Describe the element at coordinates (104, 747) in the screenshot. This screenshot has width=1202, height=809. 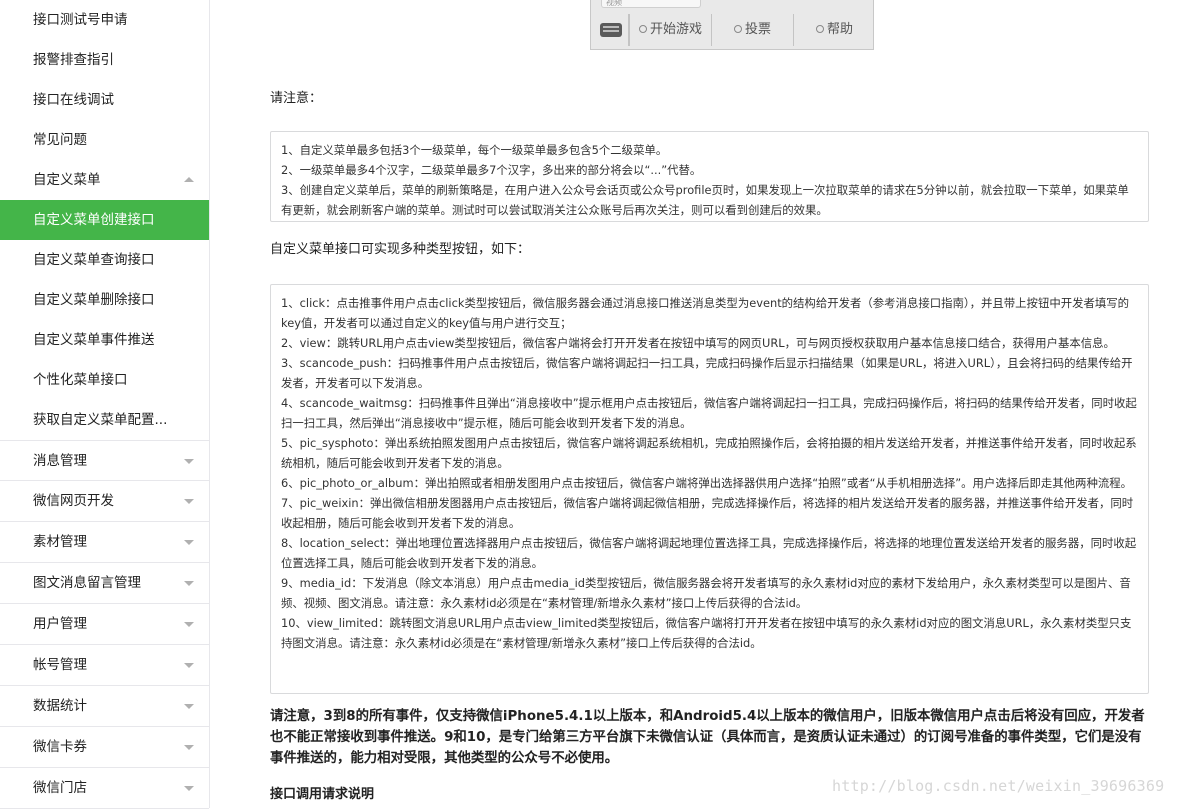
I see `sidebar-group: 微信卡券` at that location.